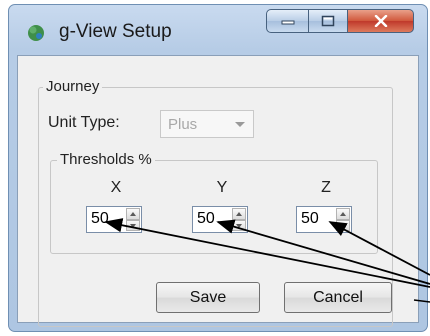 The image size is (430, 336). I want to click on minimize-button, so click(287, 21).